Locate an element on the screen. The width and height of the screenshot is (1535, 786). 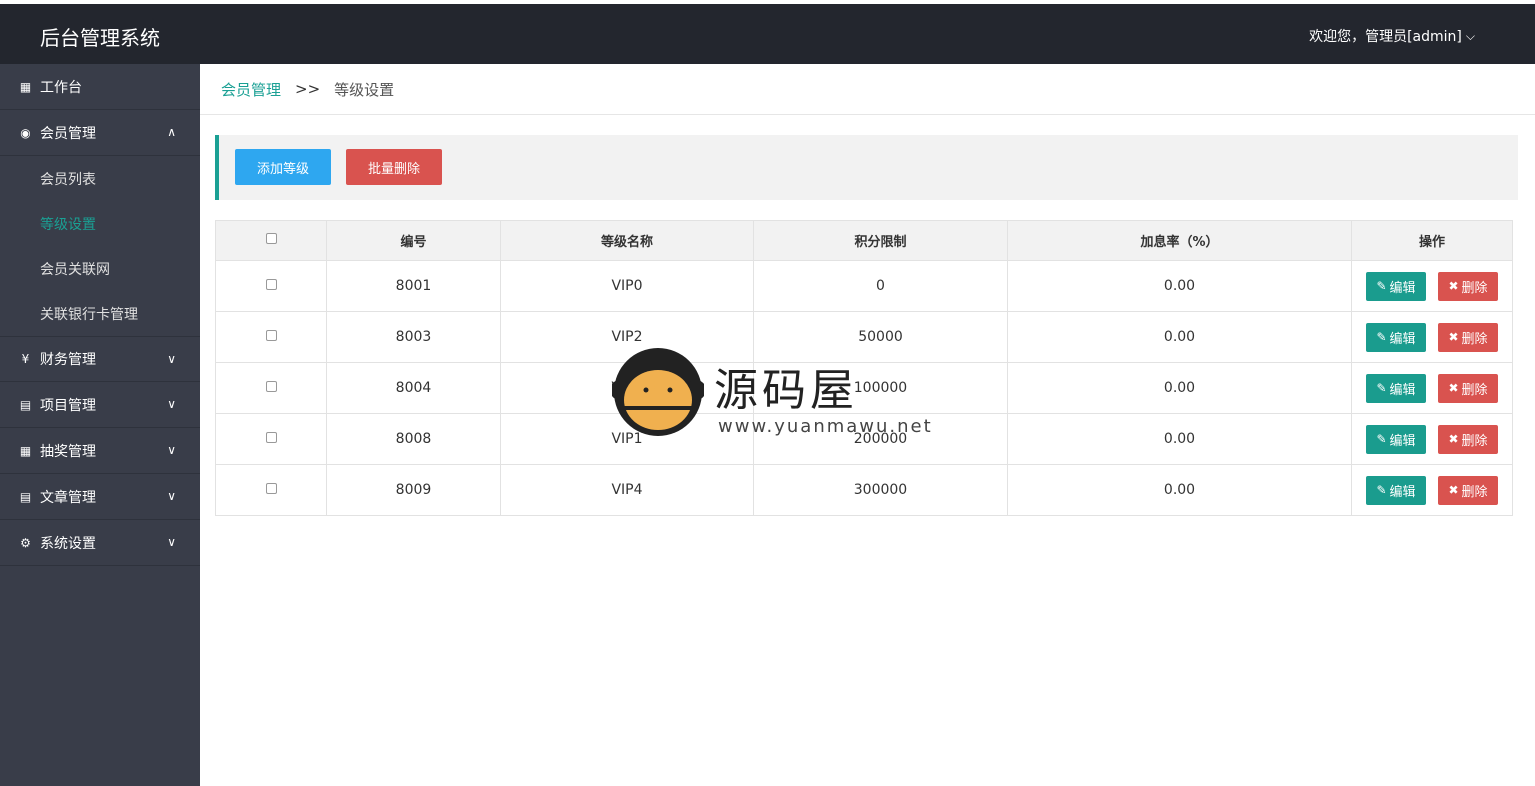
add-level-button: 添加等级 is located at coordinates (283, 167).